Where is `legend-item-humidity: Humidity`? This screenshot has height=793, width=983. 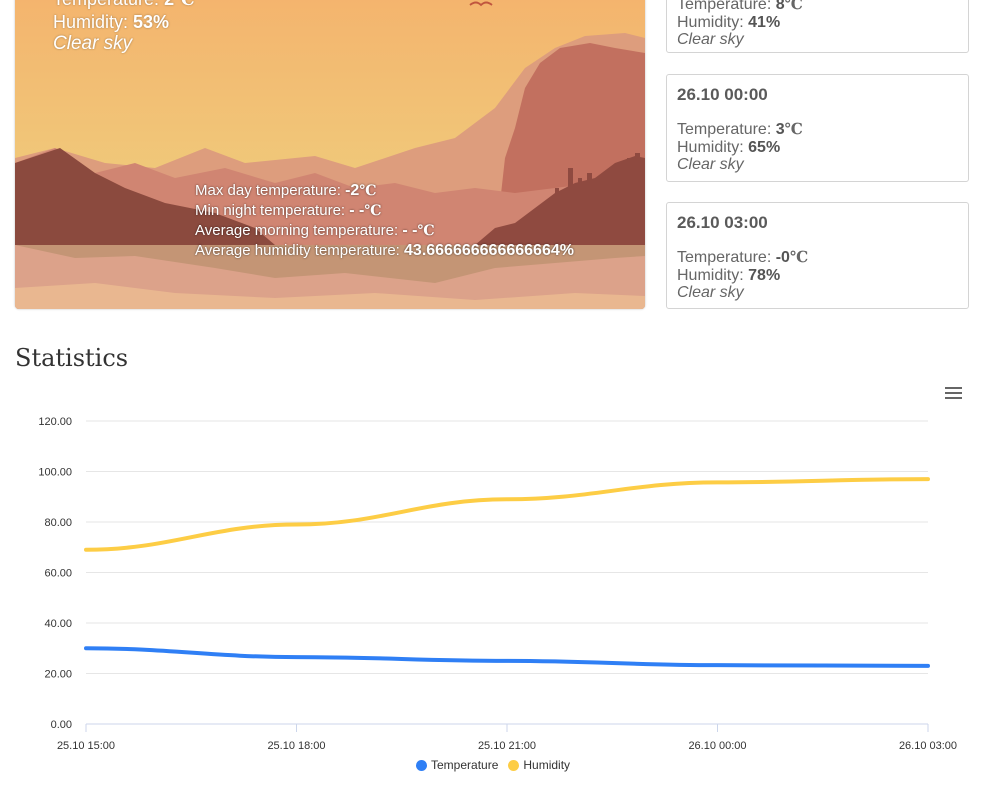 legend-item-humidity: Humidity is located at coordinates (539, 765).